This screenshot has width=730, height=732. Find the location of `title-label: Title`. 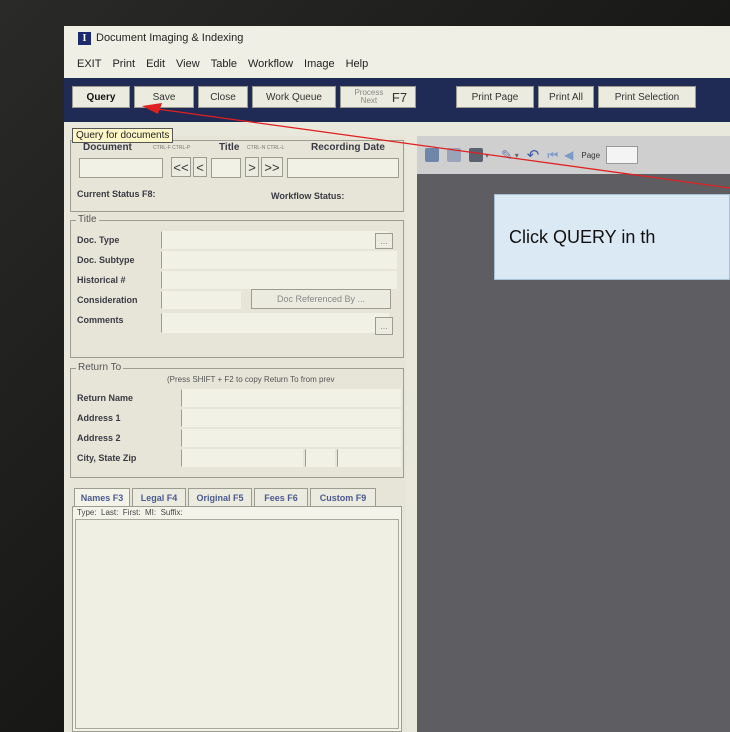

title-label: Title is located at coordinates (229, 147).